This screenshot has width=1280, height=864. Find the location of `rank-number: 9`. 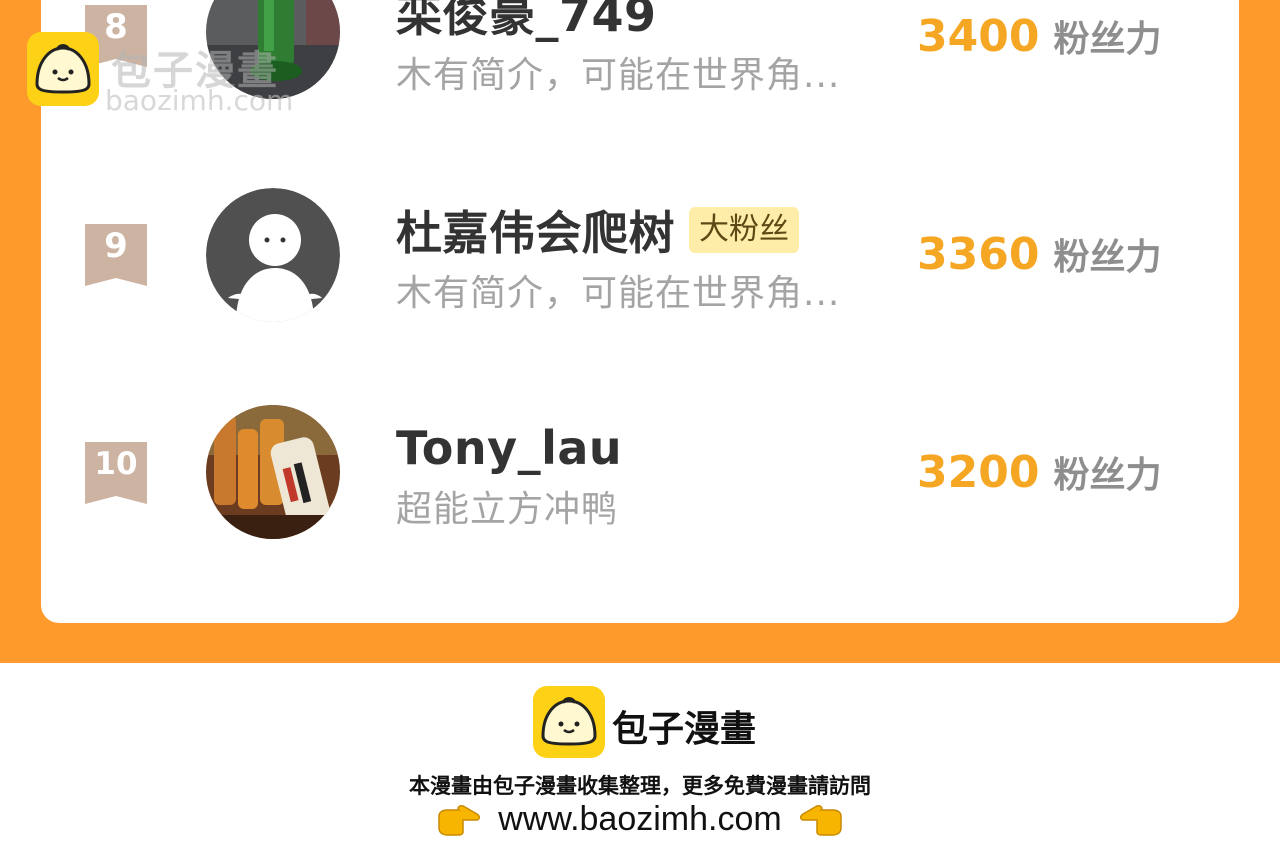

rank-number: 9 is located at coordinates (116, 246).